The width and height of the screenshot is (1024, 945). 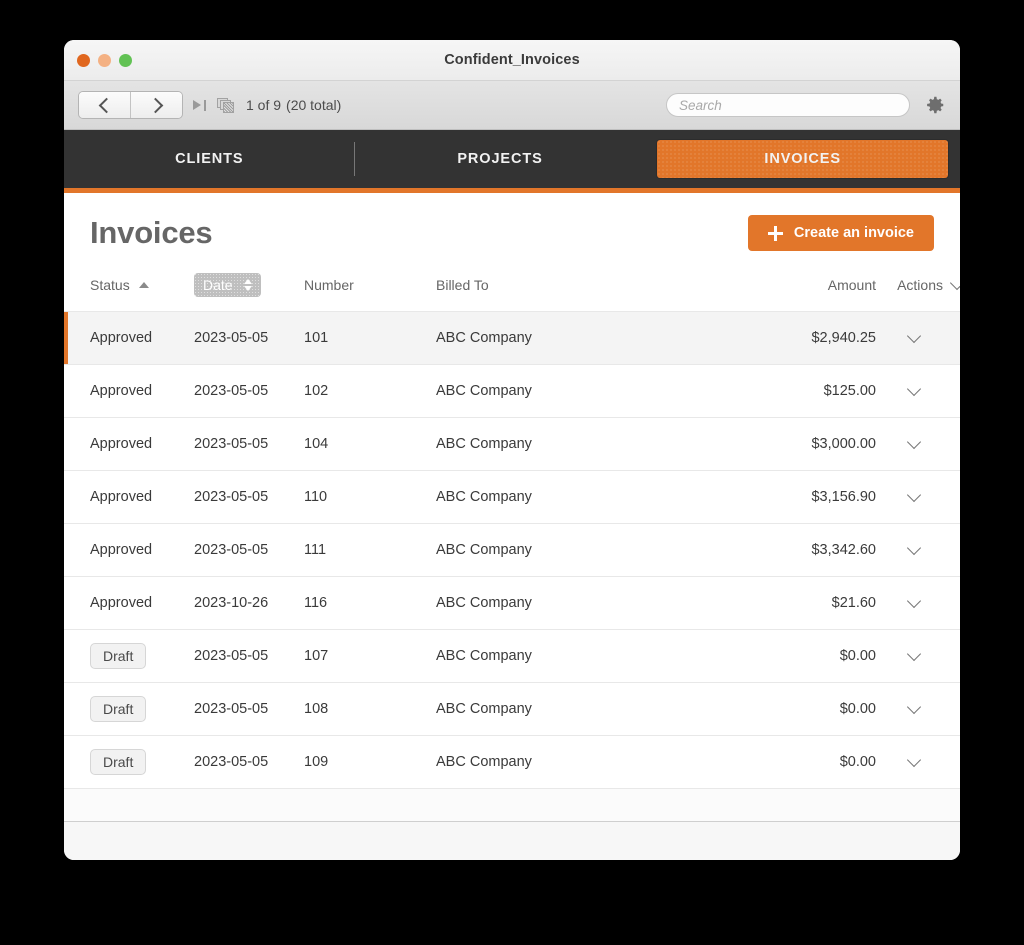 I want to click on table-filler-row, so click(x=512, y=804).